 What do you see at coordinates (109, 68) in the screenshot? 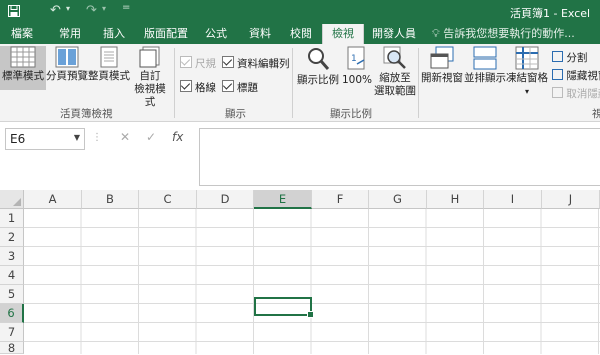
I see `page-layout-view-button: 整頁模式` at bounding box center [109, 68].